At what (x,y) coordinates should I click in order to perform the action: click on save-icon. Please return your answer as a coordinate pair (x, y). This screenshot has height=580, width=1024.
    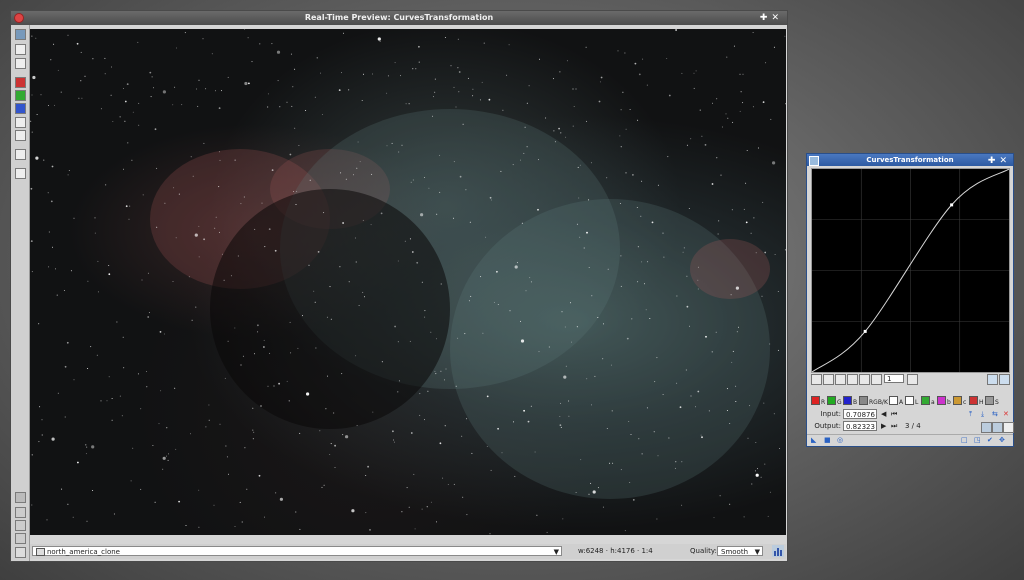
    Looking at the image, I should click on (20, 173).